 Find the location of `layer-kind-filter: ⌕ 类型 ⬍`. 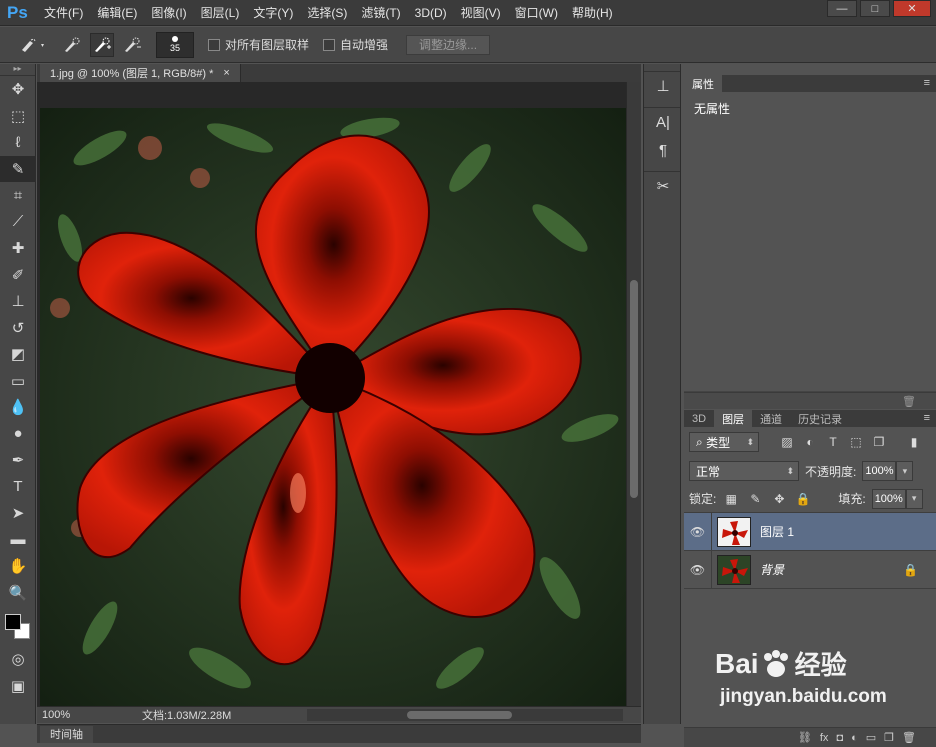

layer-kind-filter: ⌕ 类型 ⬍ is located at coordinates (724, 442).